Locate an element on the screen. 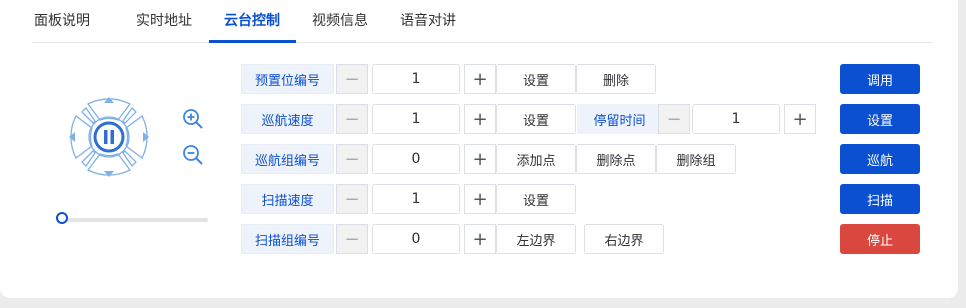  add-point-button: 添加点 is located at coordinates (536, 159).